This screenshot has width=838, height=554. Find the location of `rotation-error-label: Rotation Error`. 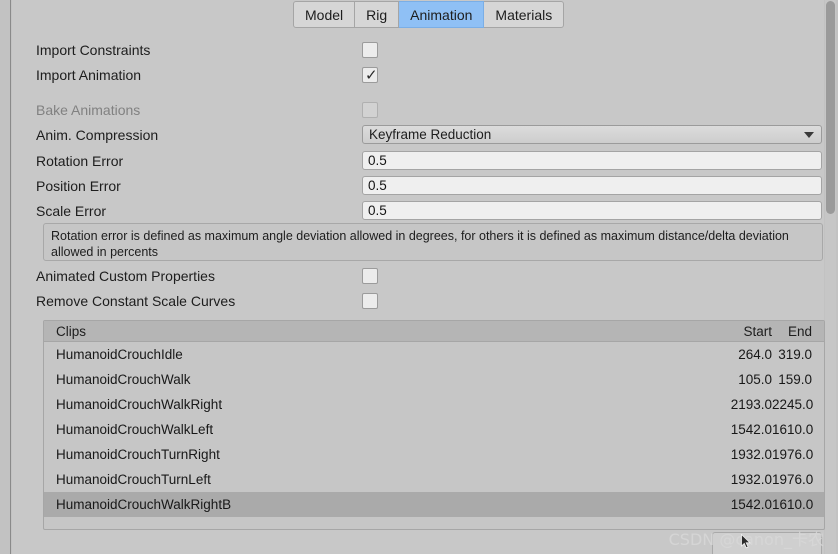

rotation-error-label: Rotation Error is located at coordinates (80, 160).